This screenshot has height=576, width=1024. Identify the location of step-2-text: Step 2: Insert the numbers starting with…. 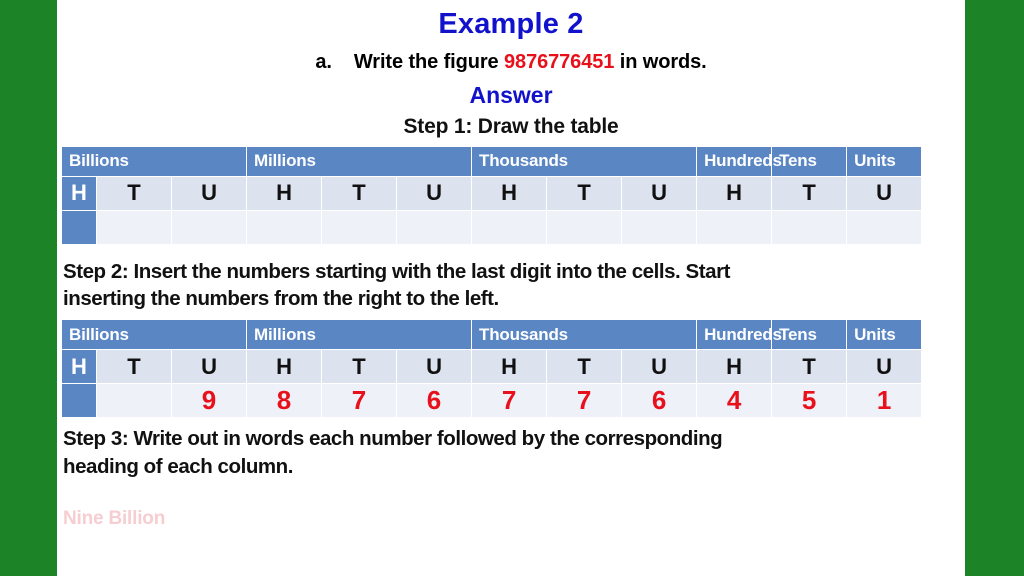
(511, 285).